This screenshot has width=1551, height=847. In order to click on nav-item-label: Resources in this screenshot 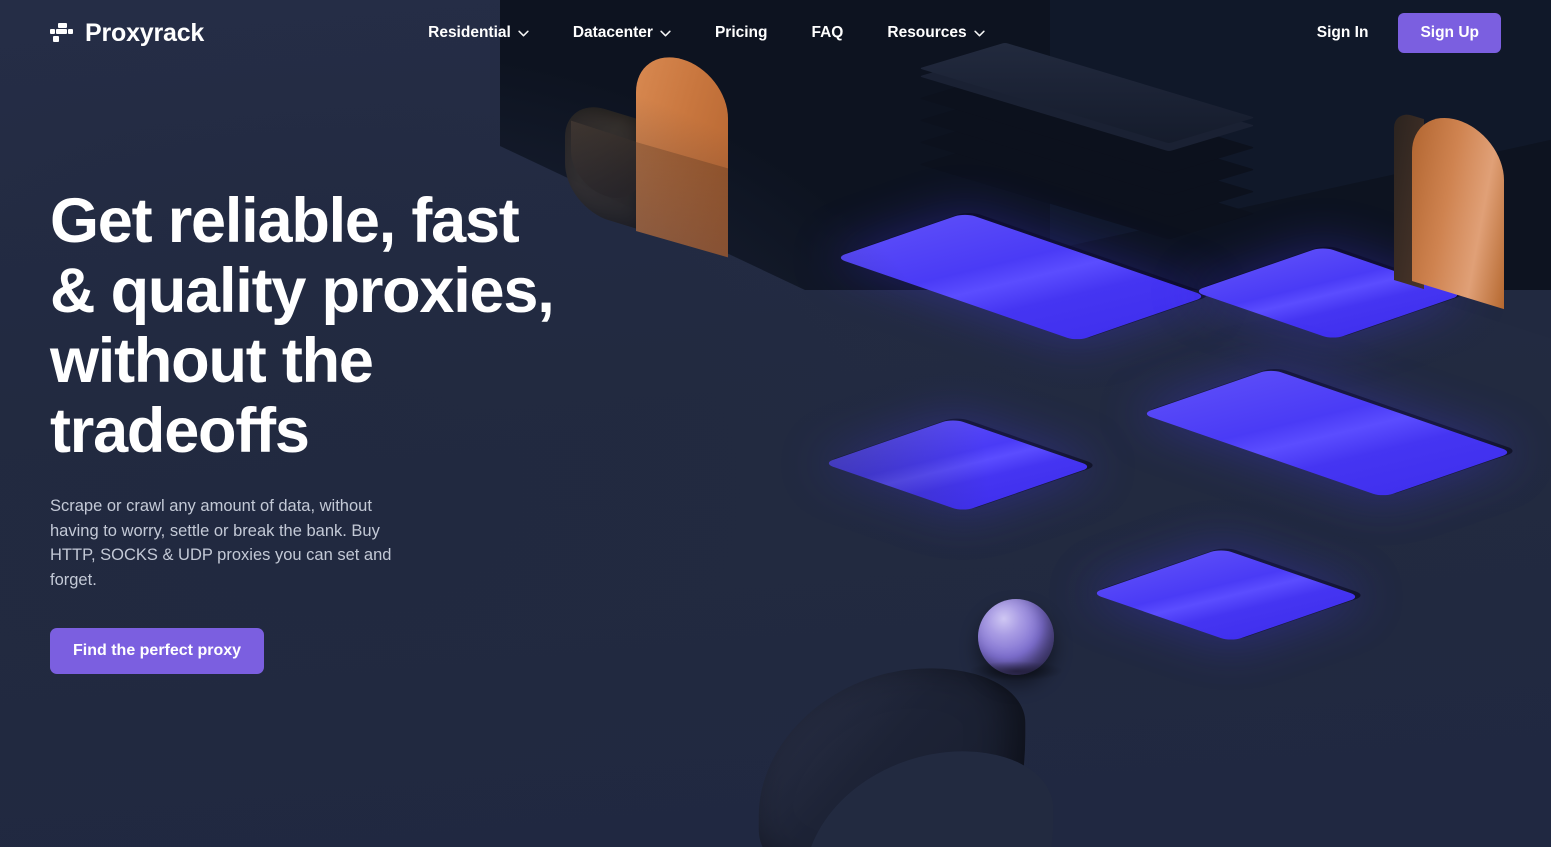, I will do `click(927, 32)`.